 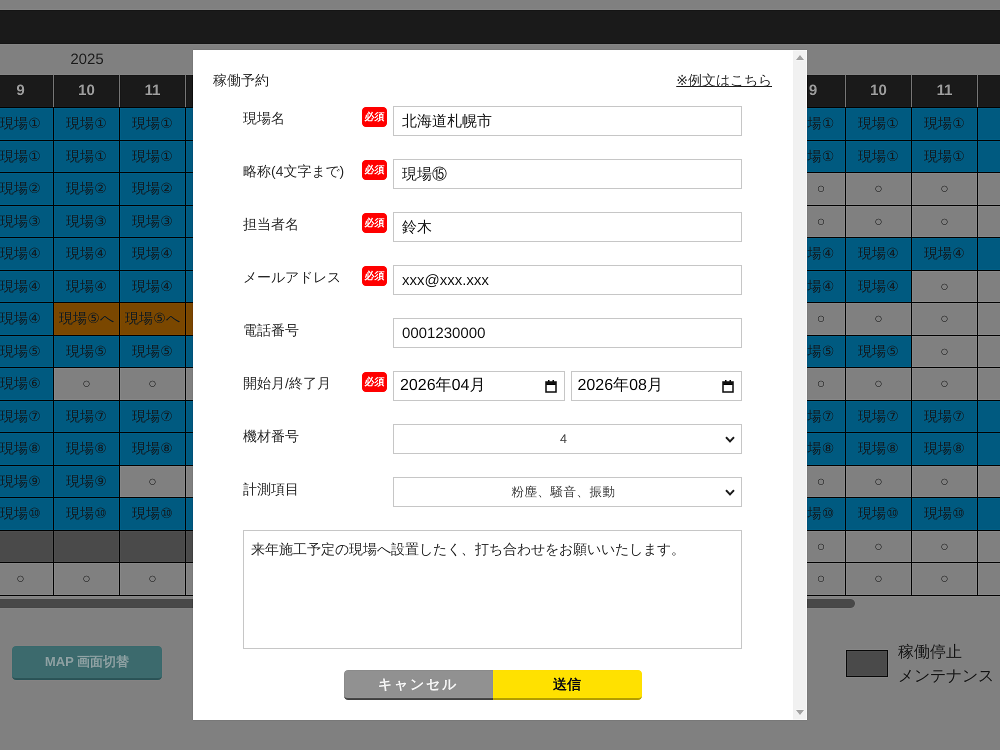 I want to click on text-field: 北海道札幌市, so click(x=567, y=121).